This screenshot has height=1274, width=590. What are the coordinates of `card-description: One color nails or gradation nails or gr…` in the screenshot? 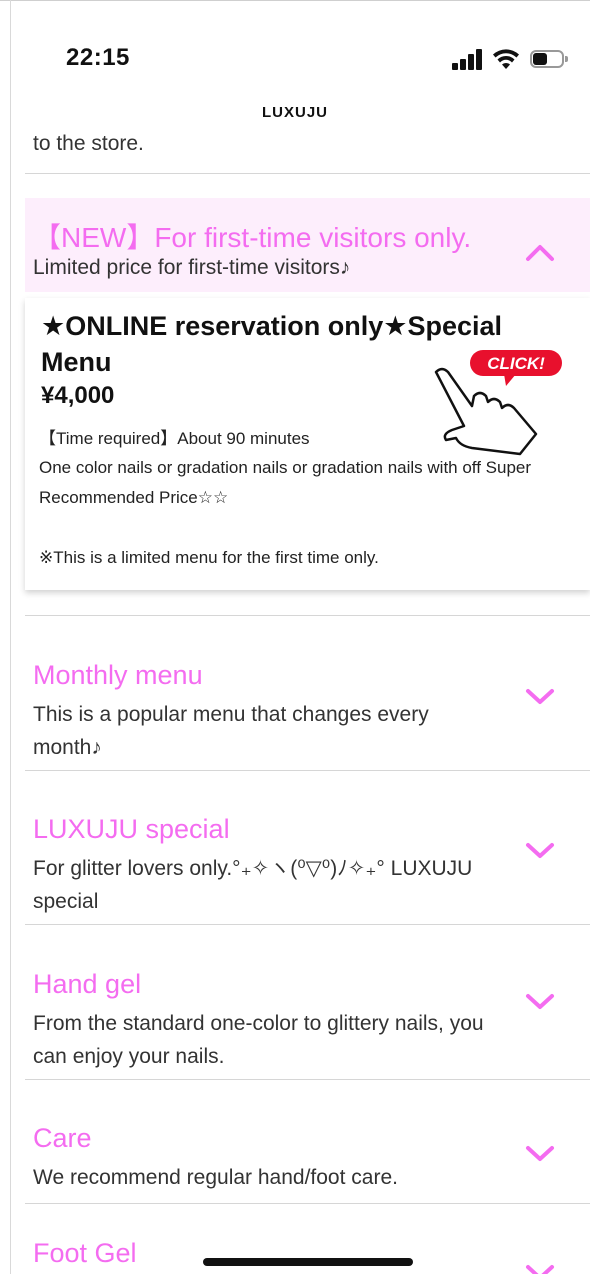 It's located at (285, 482).